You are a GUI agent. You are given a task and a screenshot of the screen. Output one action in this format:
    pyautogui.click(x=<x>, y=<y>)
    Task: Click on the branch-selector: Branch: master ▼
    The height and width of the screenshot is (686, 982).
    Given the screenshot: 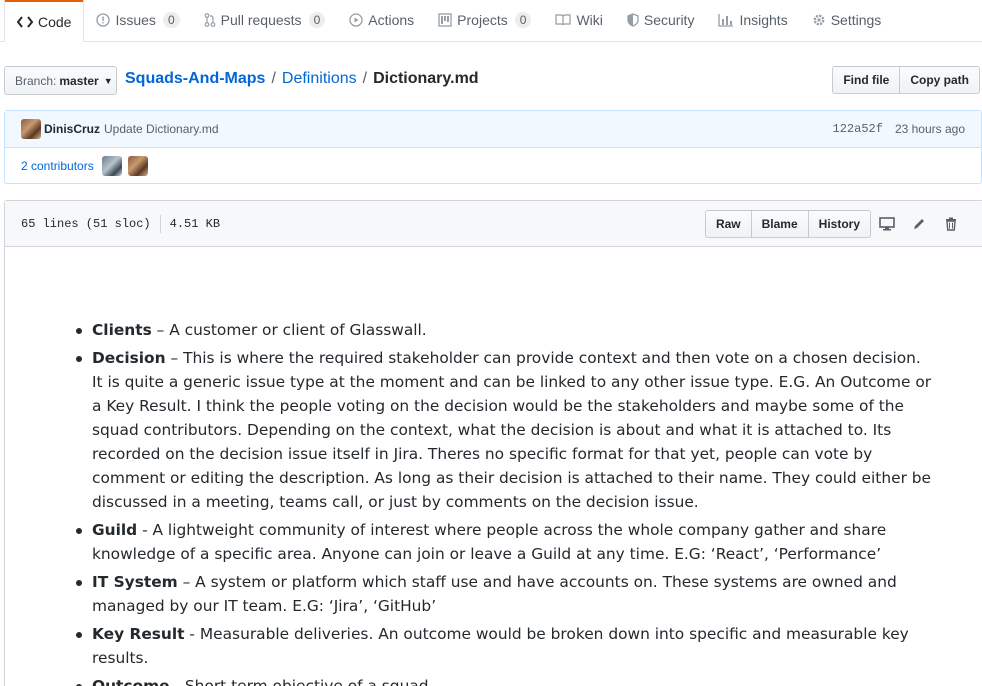 What is the action you would take?
    pyautogui.click(x=60, y=80)
    